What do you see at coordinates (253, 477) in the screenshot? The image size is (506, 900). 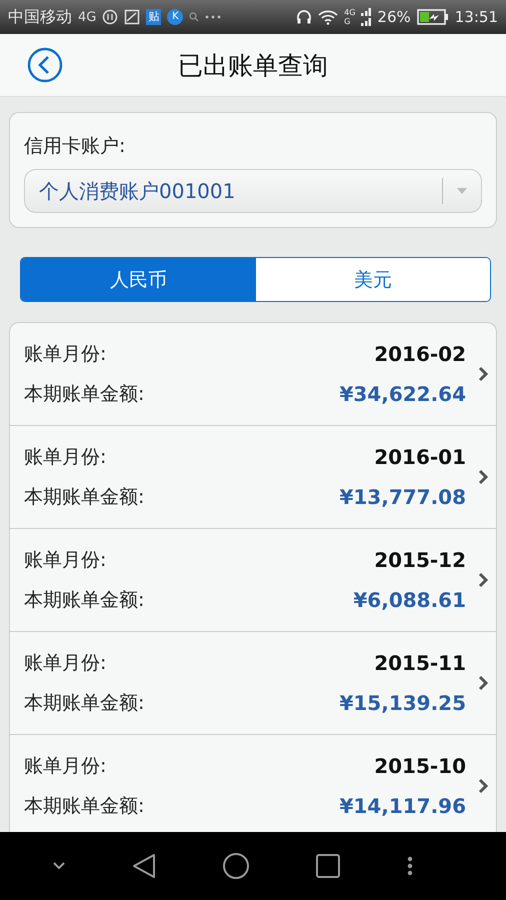 I see `bill-row: 账单月份: 2016-01 本期账单金额: ¥13,777.08` at bounding box center [253, 477].